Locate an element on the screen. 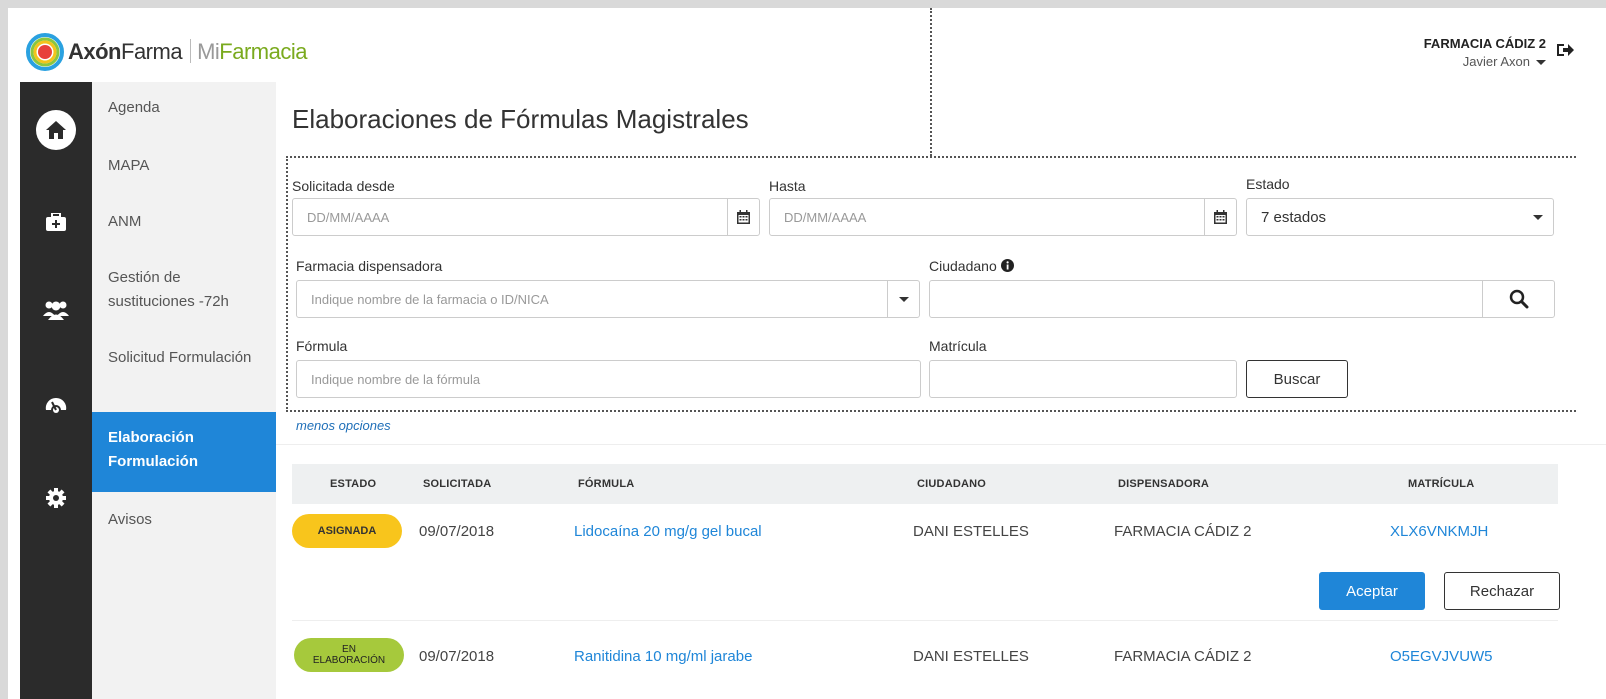 This screenshot has height=699, width=1606. col-ciudadano: CIUDADANO is located at coordinates (951, 484).